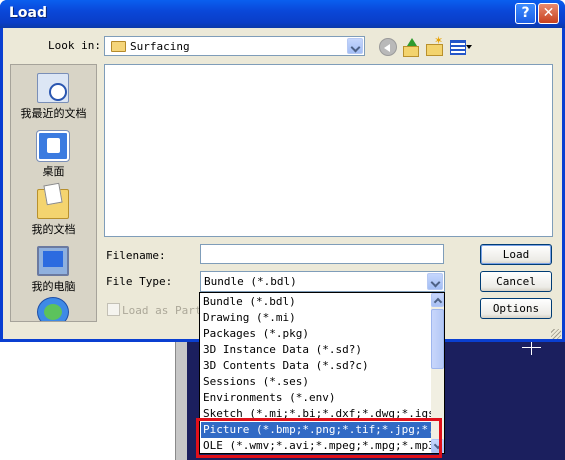 This screenshot has width=565, height=460. What do you see at coordinates (28, 13) in the screenshot?
I see `dialog-title: Load` at bounding box center [28, 13].